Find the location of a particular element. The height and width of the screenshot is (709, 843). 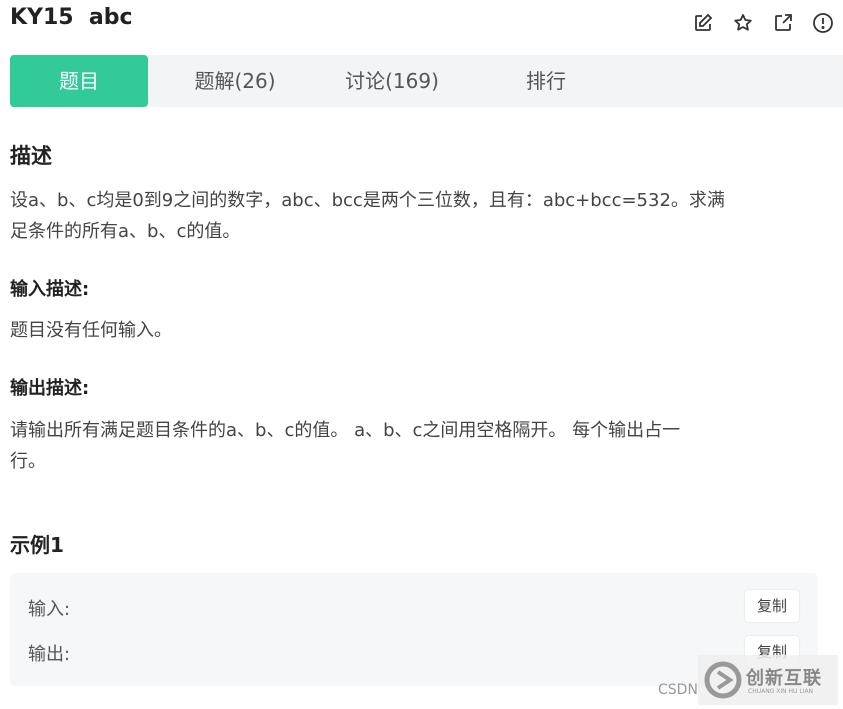

input-description-heading: 输入描述: is located at coordinates (50, 289).